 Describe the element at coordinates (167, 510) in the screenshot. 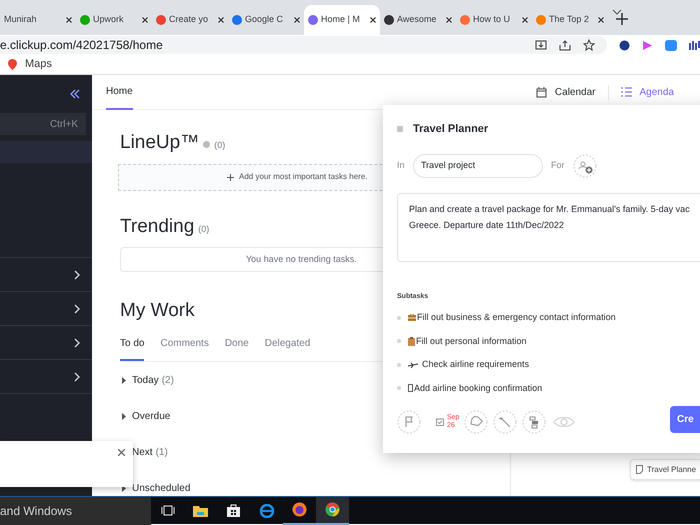

I see `task-view-icon` at that location.